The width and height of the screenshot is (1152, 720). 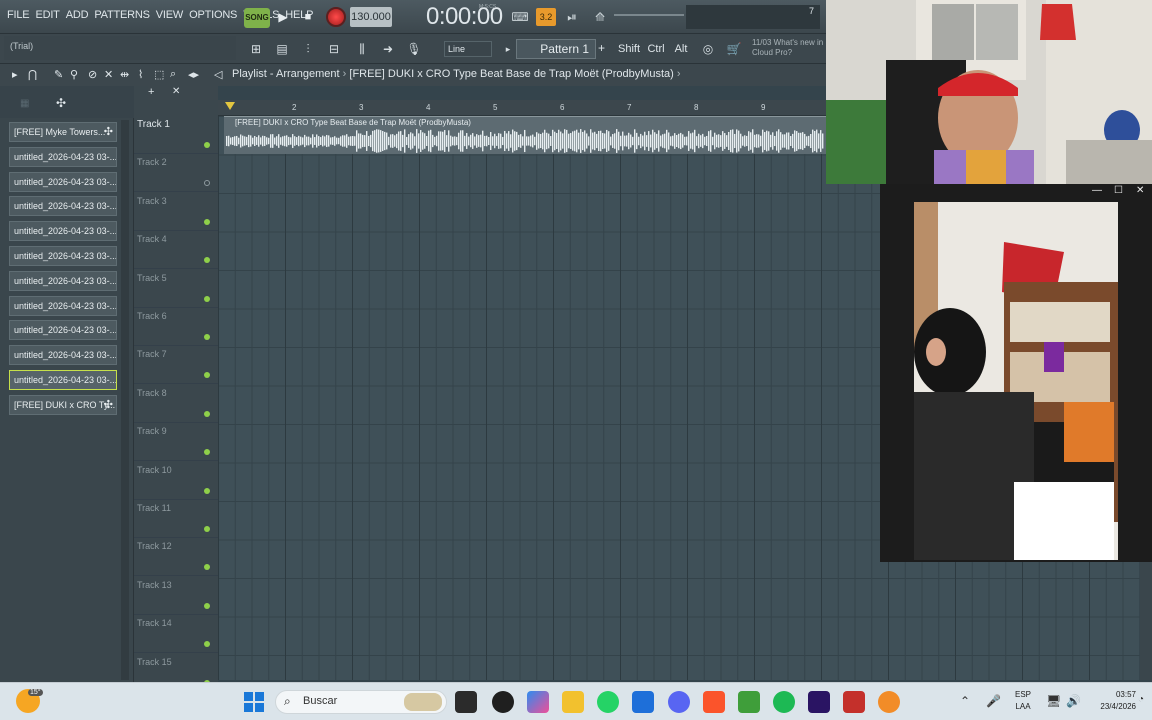 I want to click on input-language: ESP LAA, so click(x=1023, y=701).